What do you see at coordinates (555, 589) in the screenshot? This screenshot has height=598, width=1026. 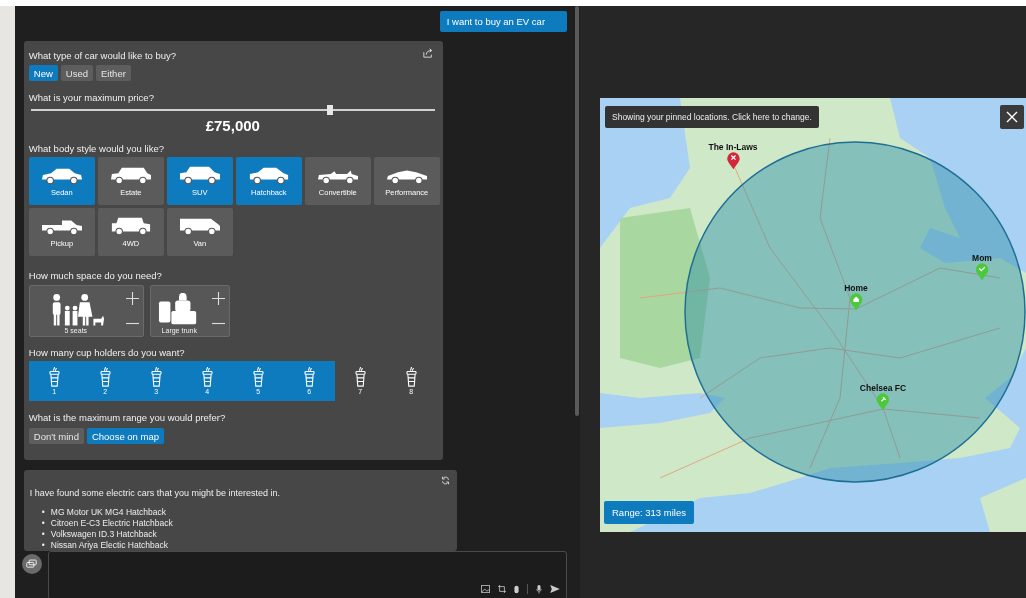 I see `send-icon` at bounding box center [555, 589].